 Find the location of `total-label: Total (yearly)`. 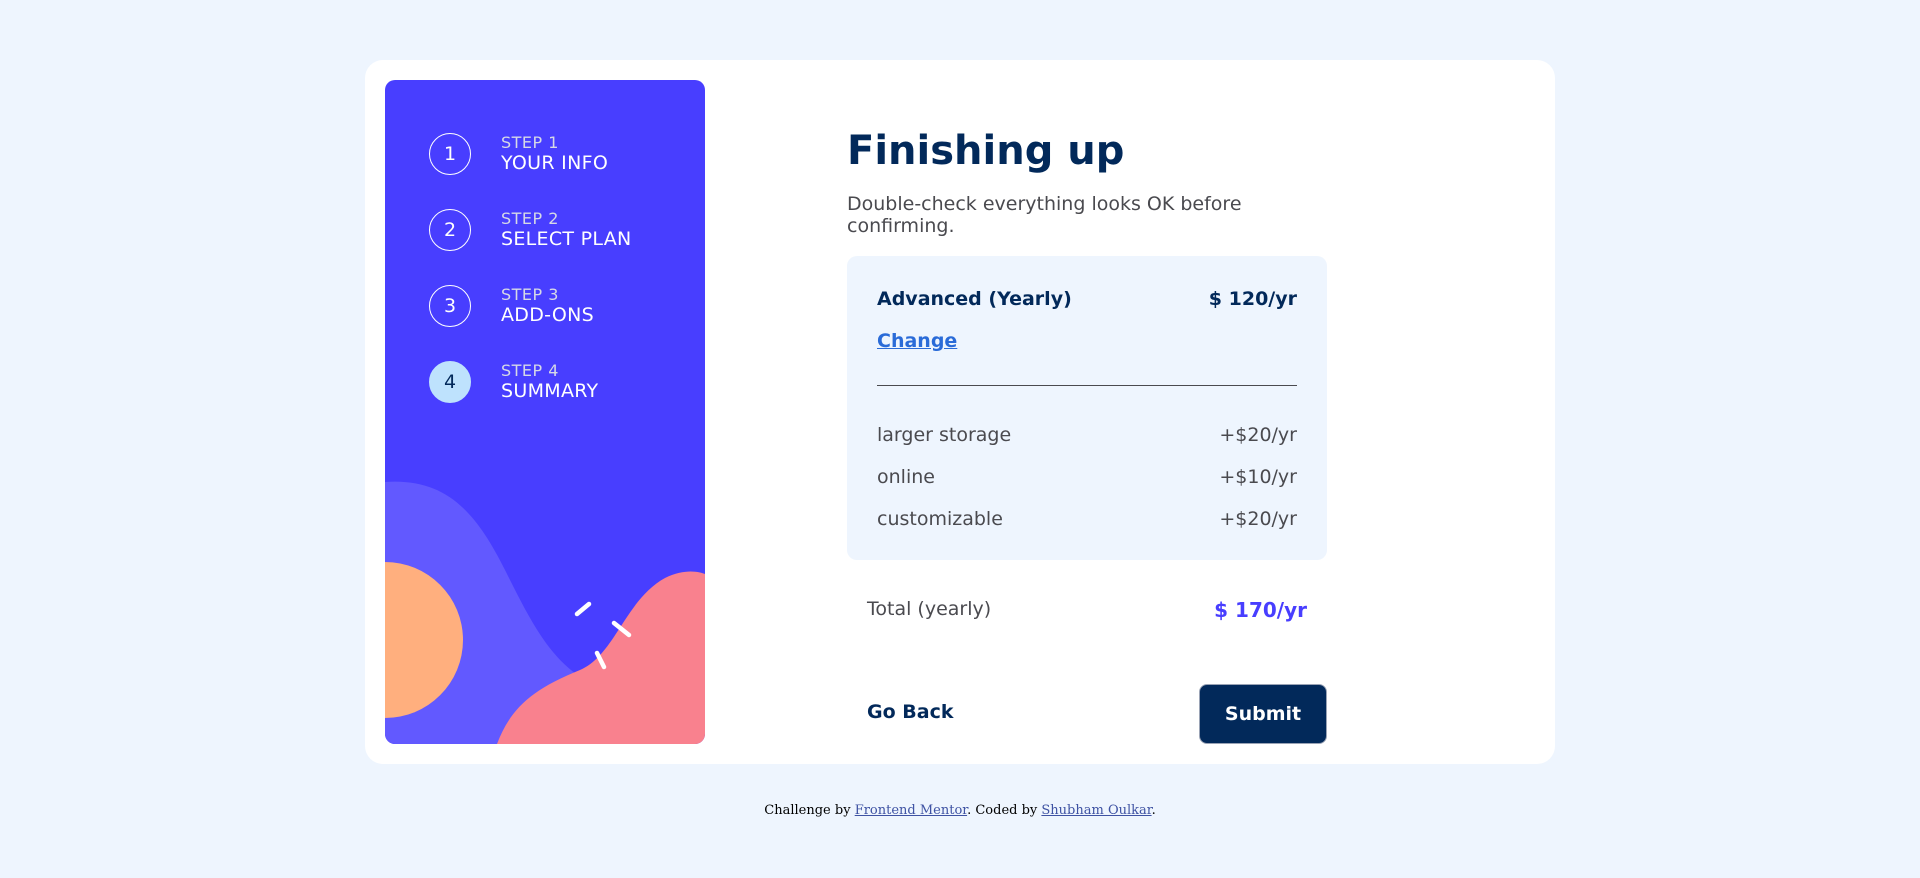

total-label: Total (yearly) is located at coordinates (929, 609).